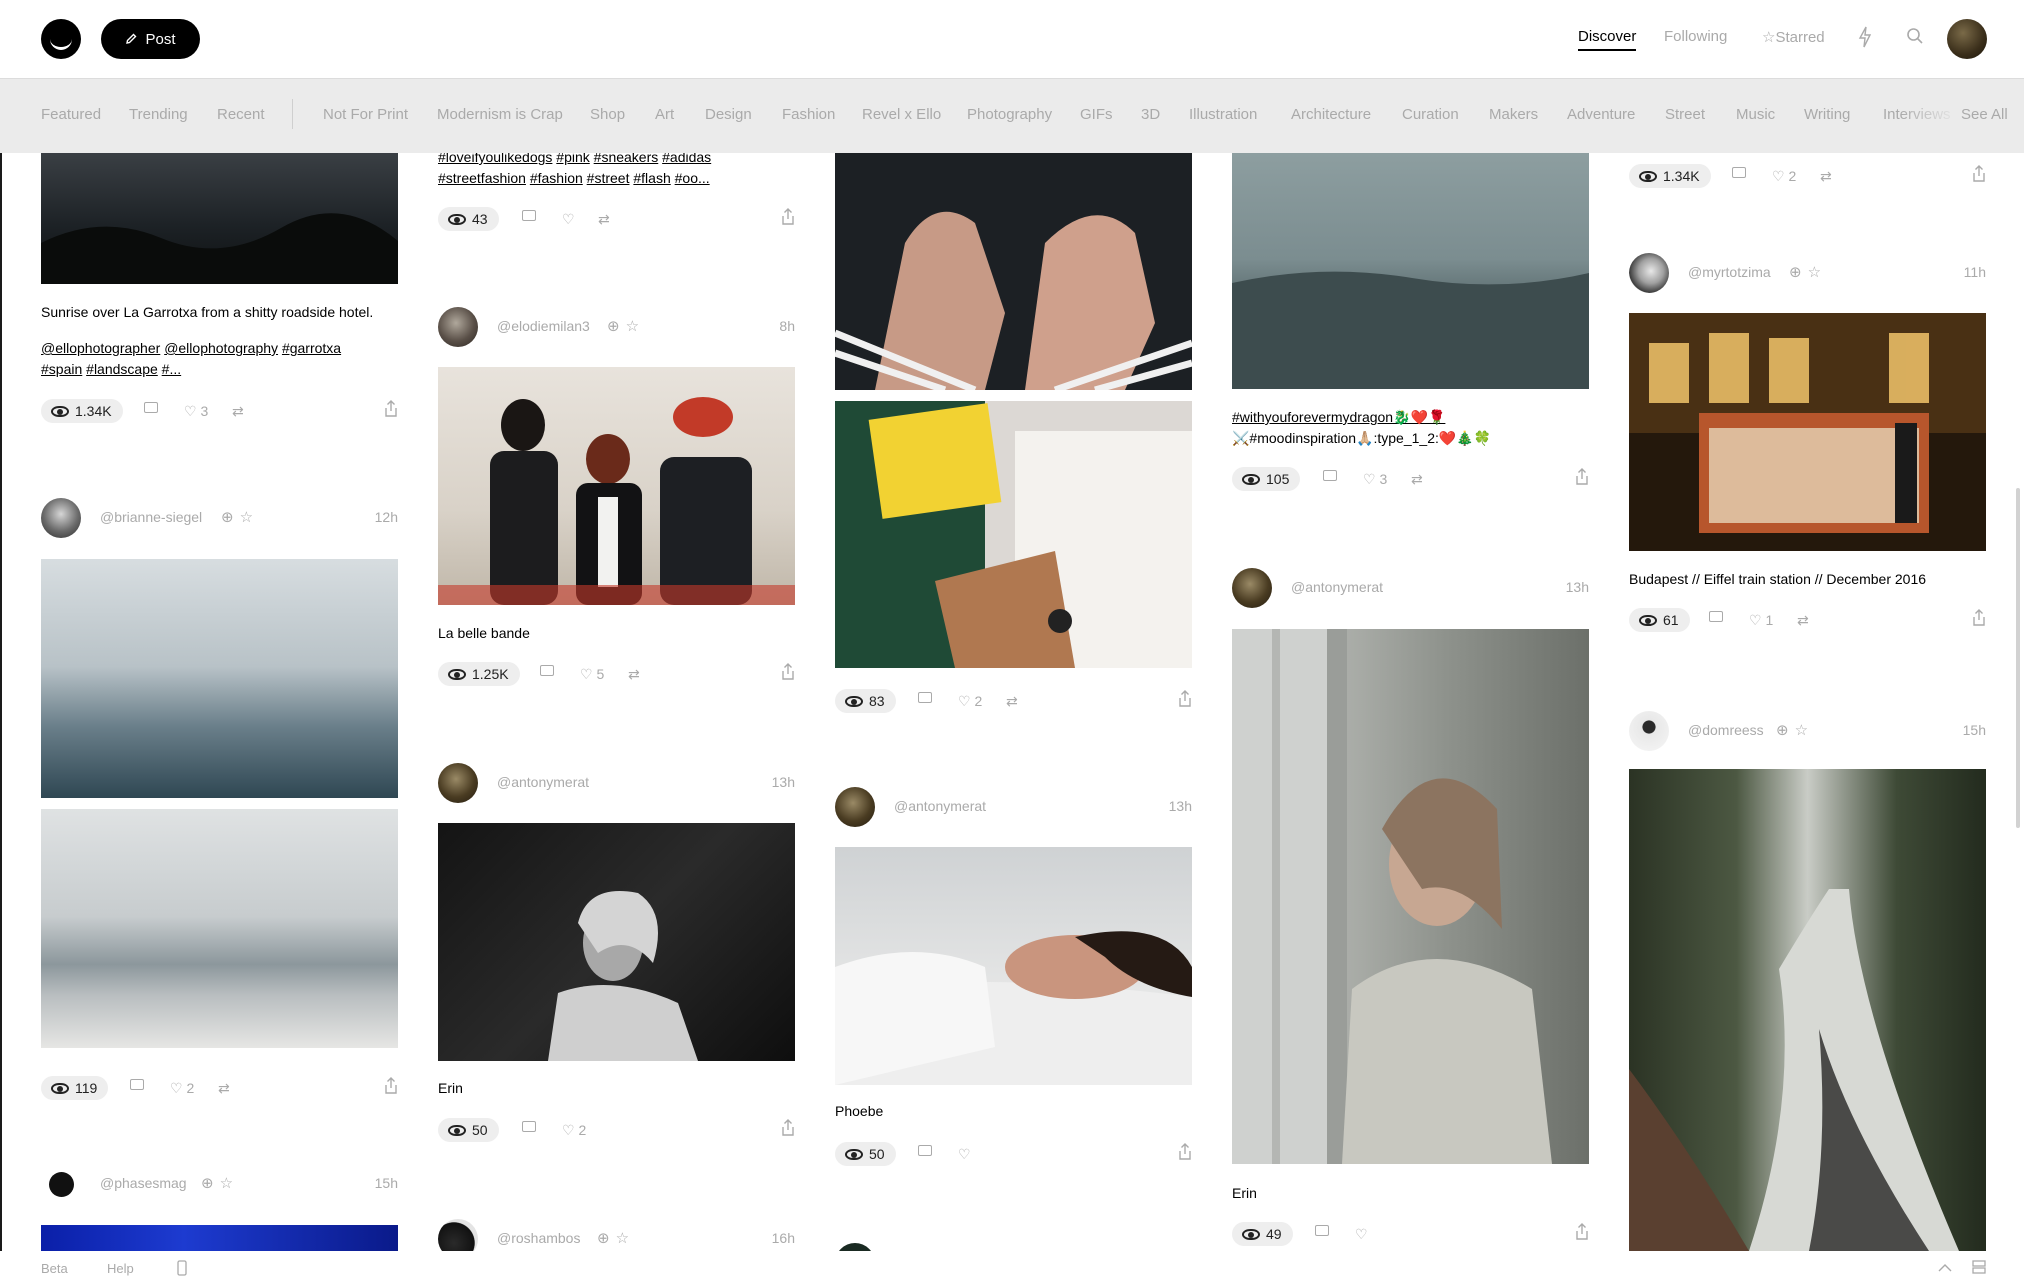 This screenshot has width=2024, height=1285. What do you see at coordinates (538, 1238) in the screenshot?
I see `username: @roshambos` at bounding box center [538, 1238].